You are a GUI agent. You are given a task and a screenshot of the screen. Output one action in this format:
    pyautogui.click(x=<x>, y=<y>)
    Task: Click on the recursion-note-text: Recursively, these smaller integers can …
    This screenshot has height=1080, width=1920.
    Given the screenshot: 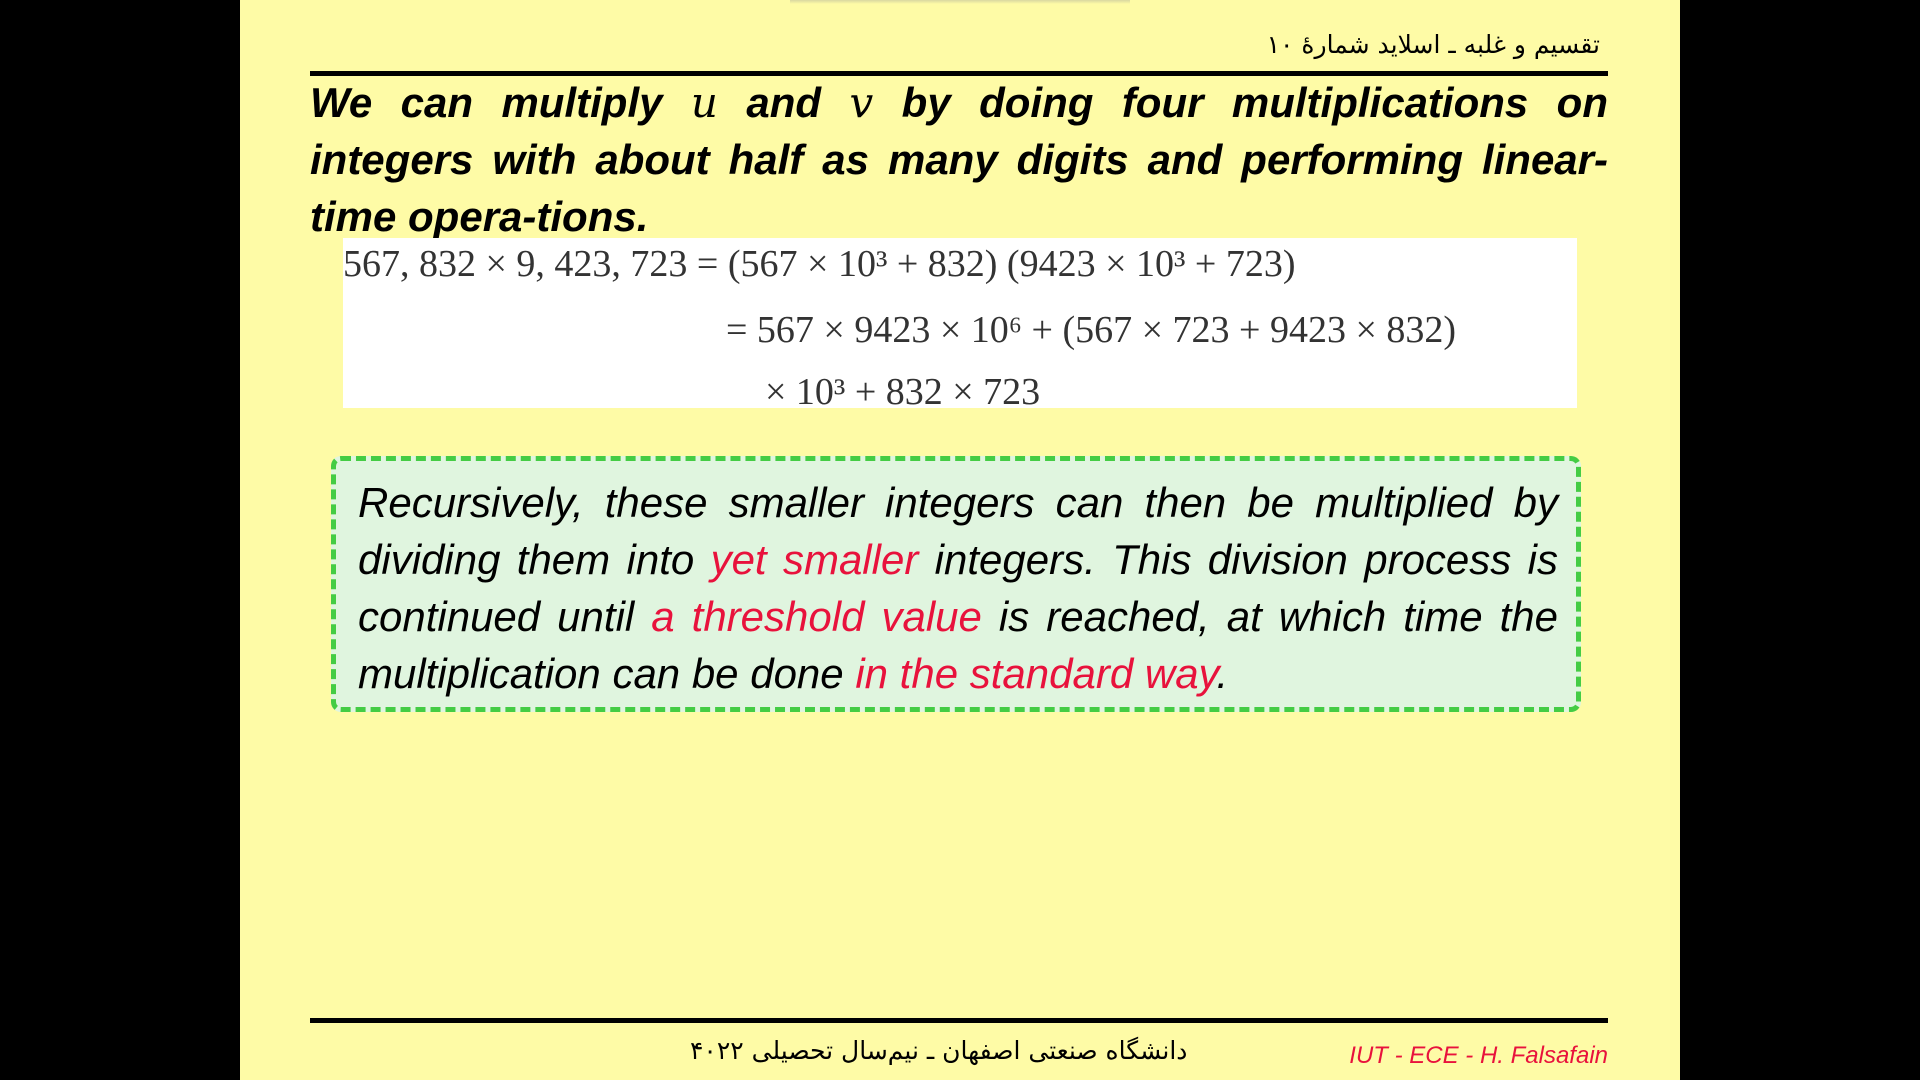 What is the action you would take?
    pyautogui.click(x=958, y=588)
    